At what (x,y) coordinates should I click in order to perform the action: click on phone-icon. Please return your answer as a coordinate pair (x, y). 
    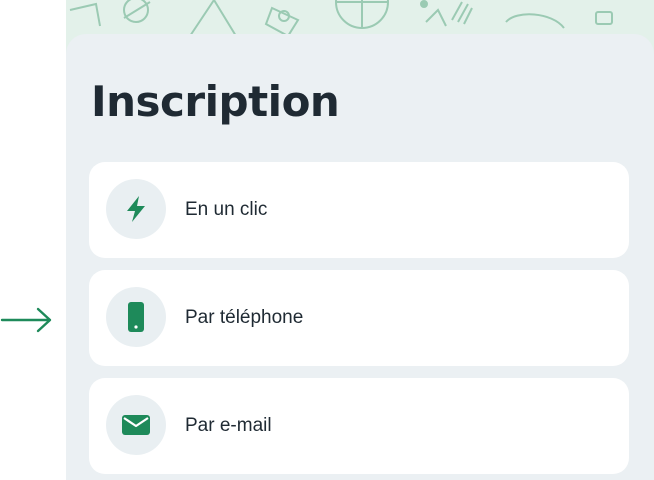
    Looking at the image, I should click on (136, 317).